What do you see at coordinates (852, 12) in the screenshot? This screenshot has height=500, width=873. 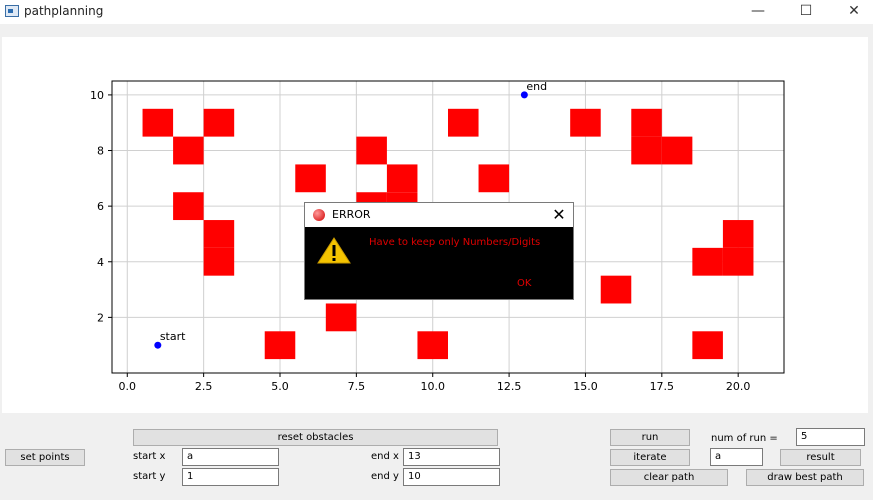 I see `close-window-button: ✕` at bounding box center [852, 12].